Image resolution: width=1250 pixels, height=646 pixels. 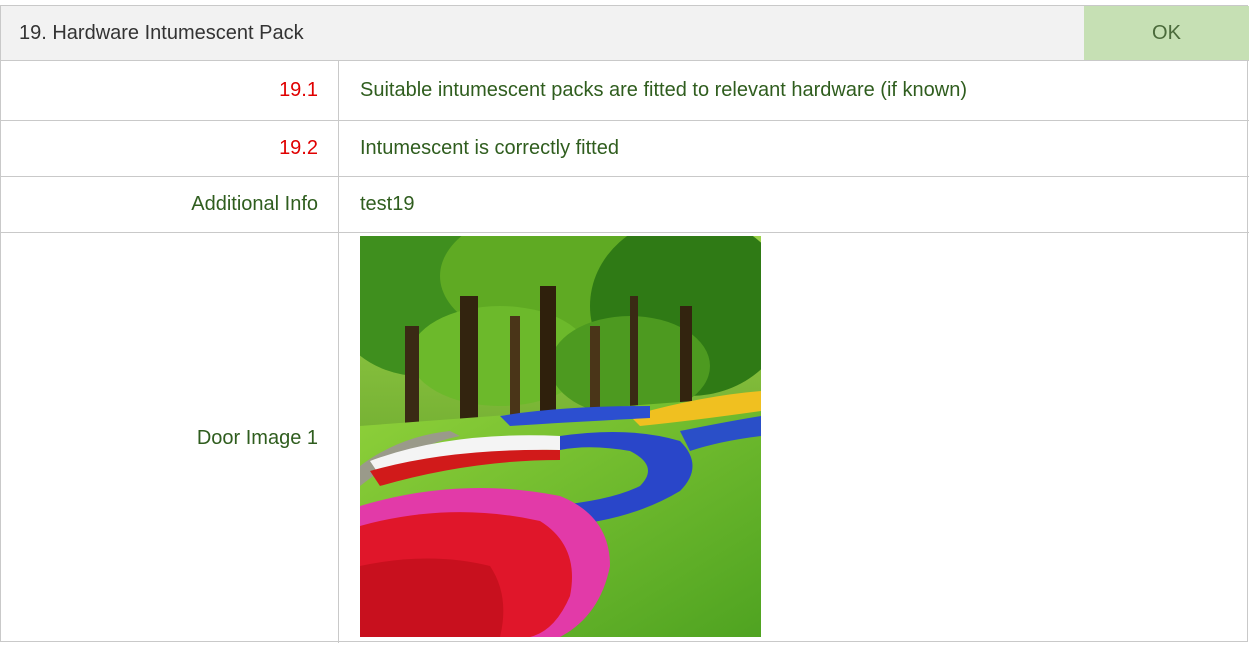 What do you see at coordinates (1166, 33) in the screenshot?
I see `status-badge: OK` at bounding box center [1166, 33].